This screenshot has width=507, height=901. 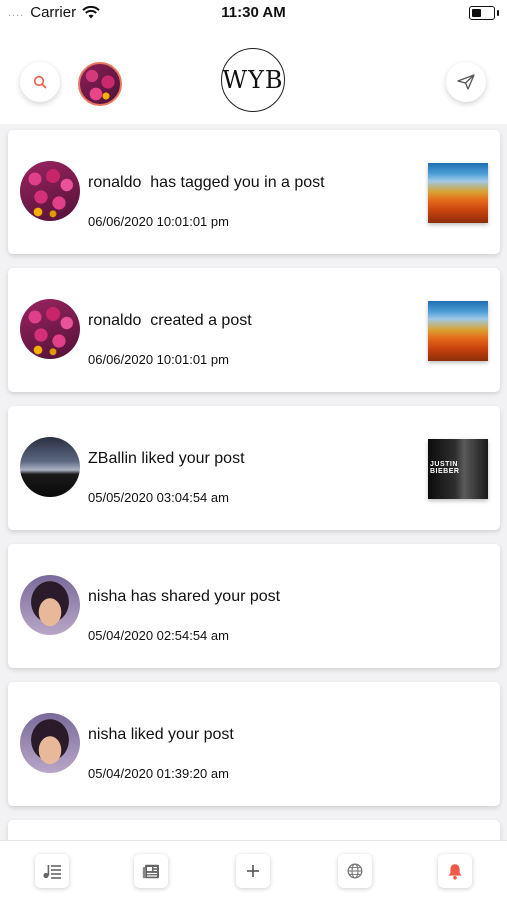 I want to click on bell-icon, so click(x=455, y=871).